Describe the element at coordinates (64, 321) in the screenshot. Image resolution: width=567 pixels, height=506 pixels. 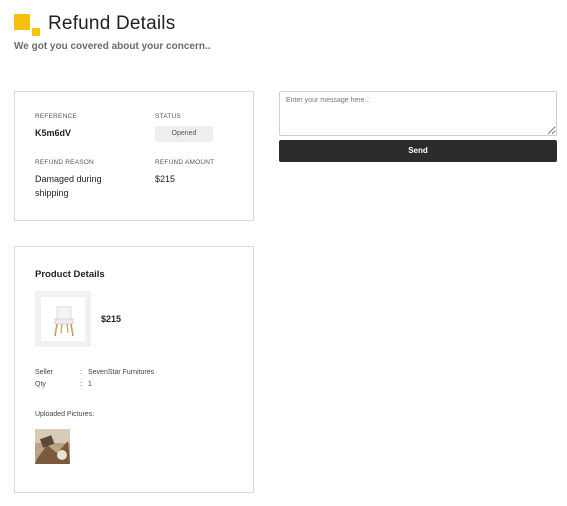
I see `chair-icon` at that location.